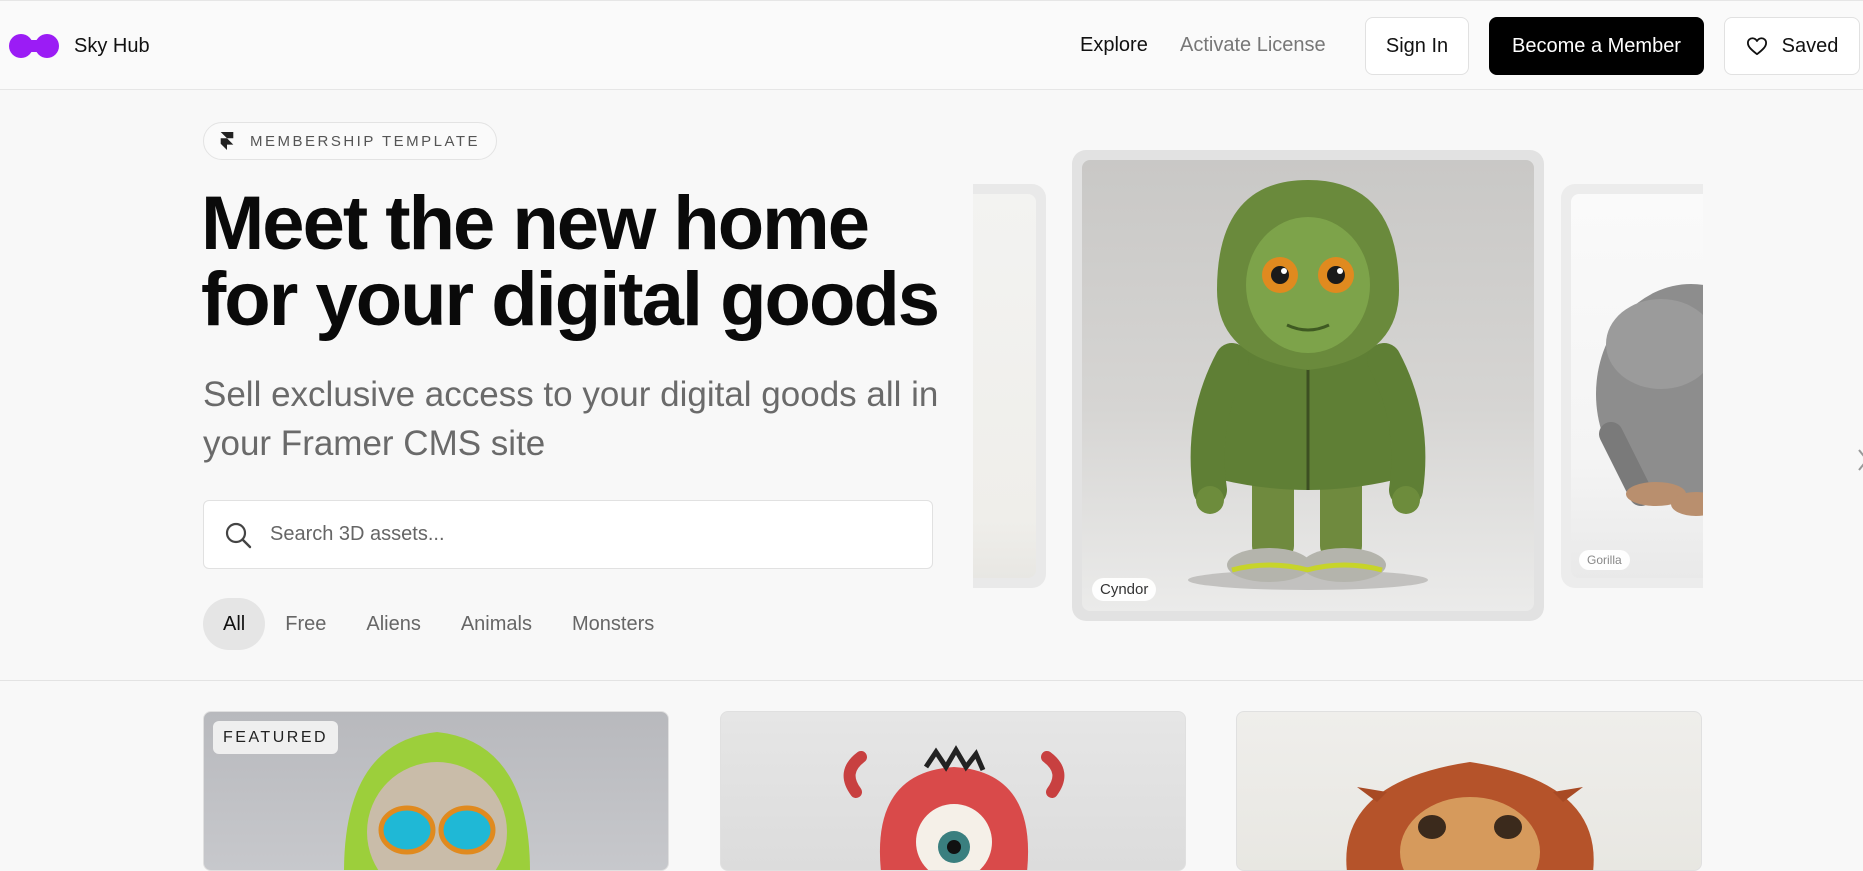 Image resolution: width=1863 pixels, height=871 pixels. I want to click on red-cyclops-monster-image-icon, so click(954, 807).